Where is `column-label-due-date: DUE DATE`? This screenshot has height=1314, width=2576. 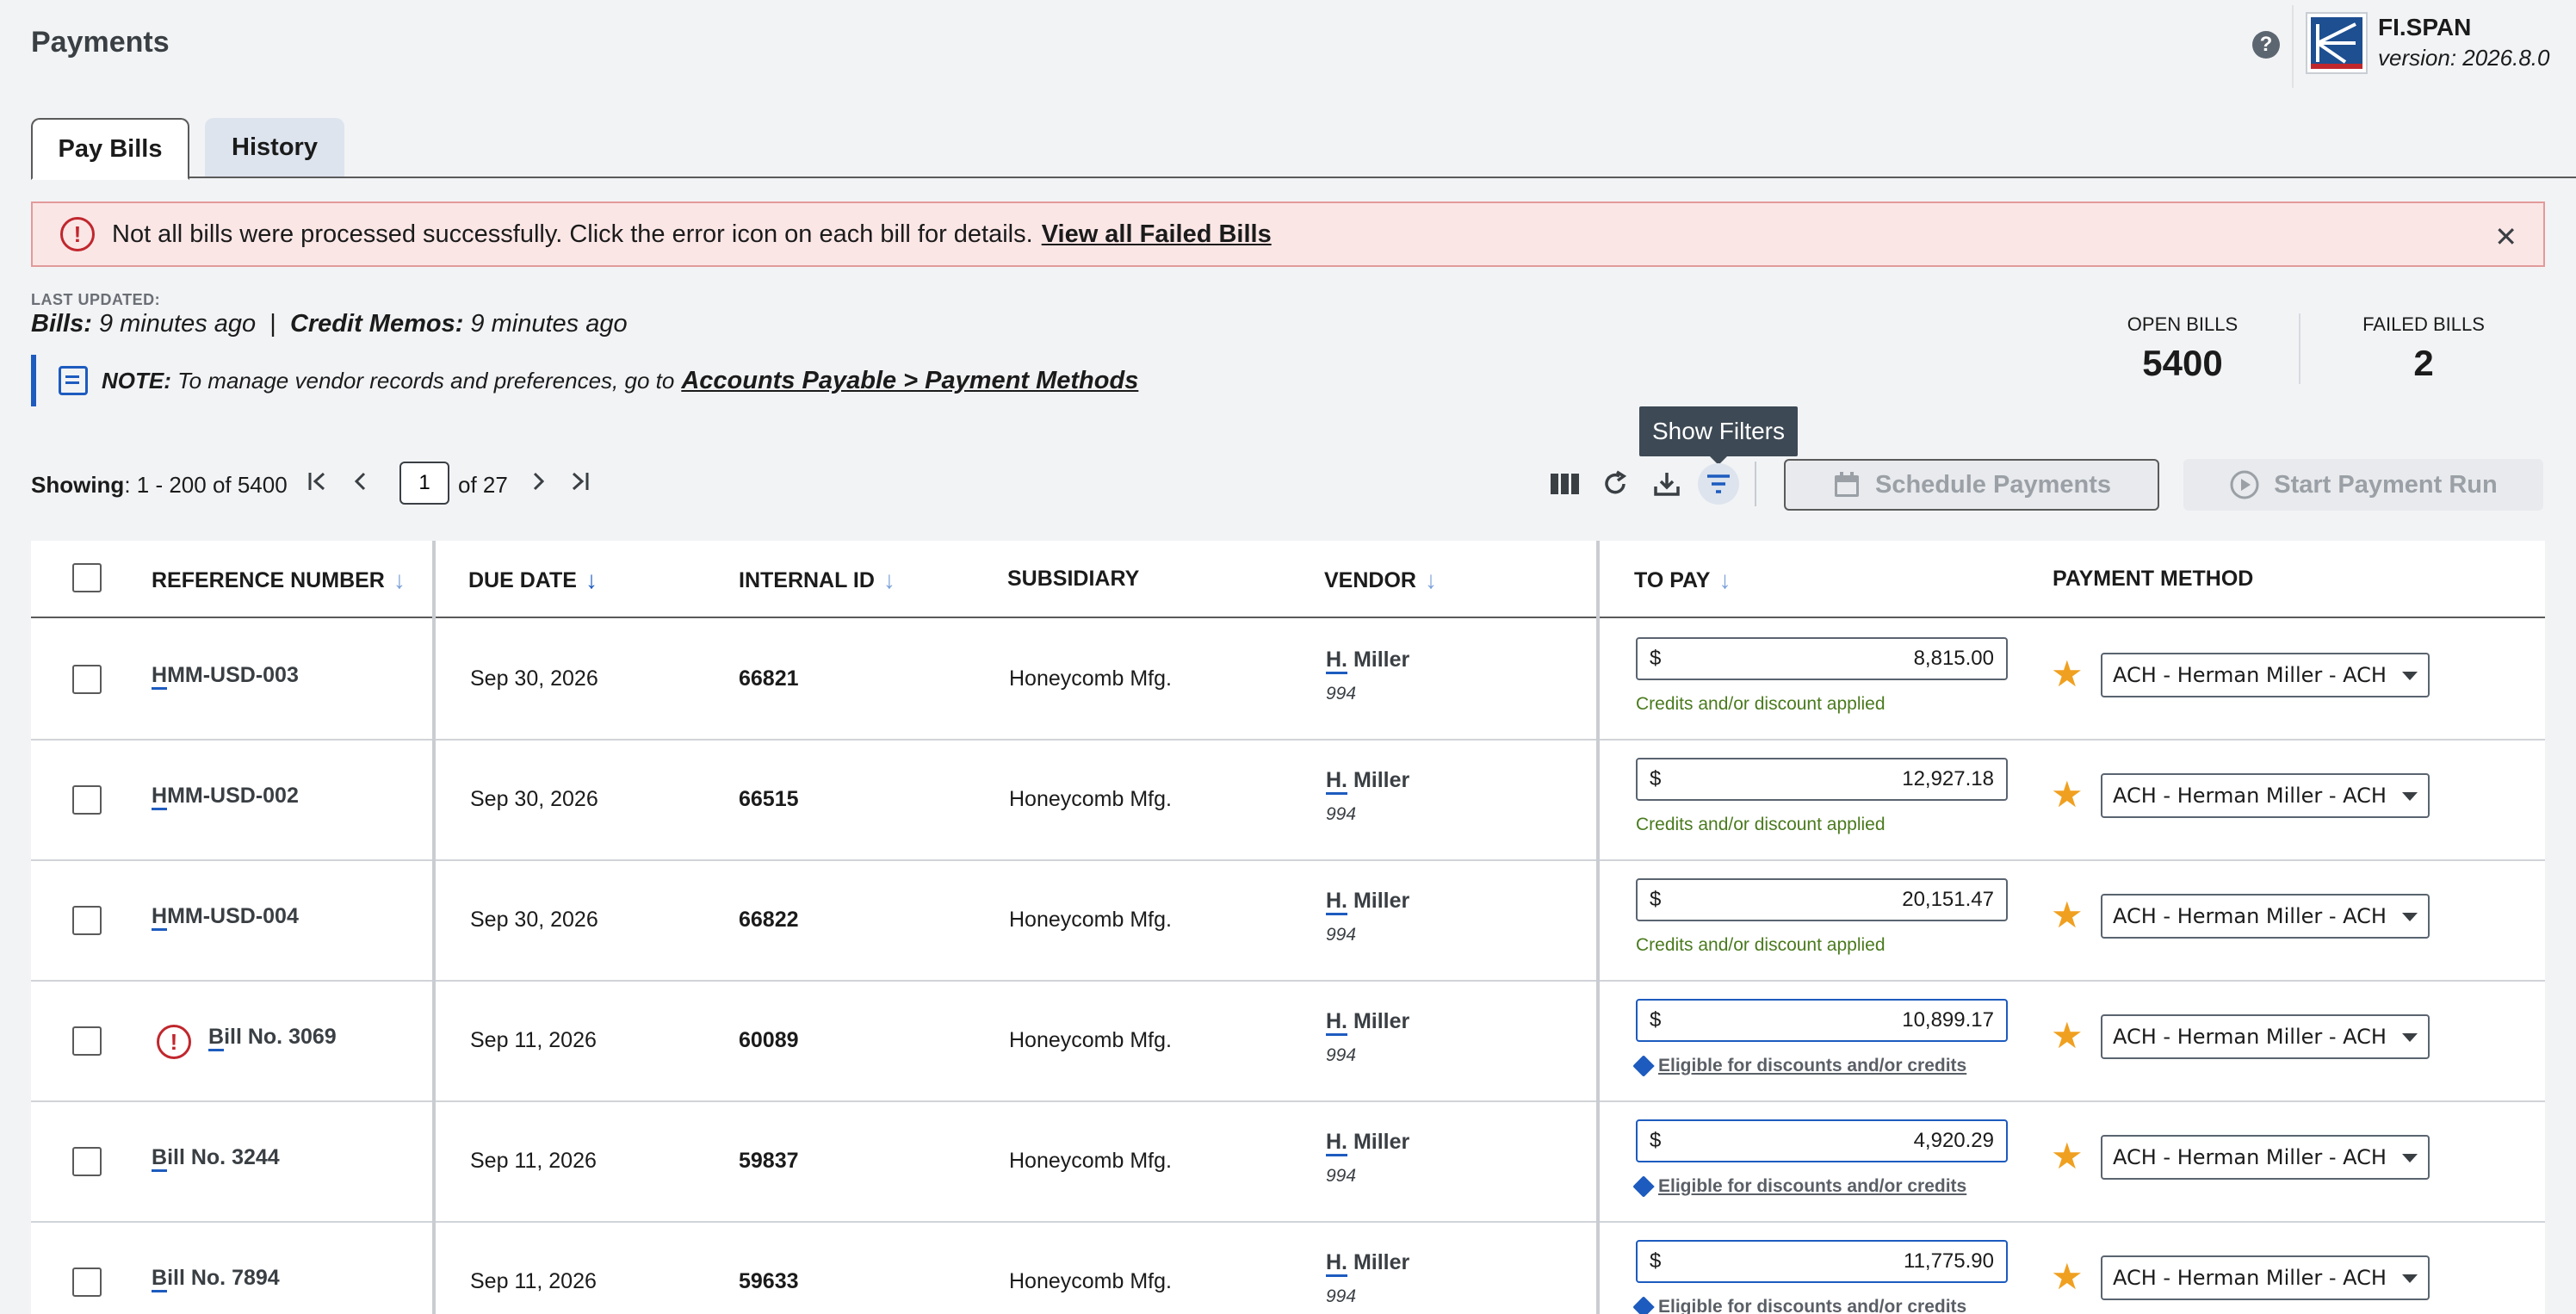 column-label-due-date: DUE DATE is located at coordinates (522, 580).